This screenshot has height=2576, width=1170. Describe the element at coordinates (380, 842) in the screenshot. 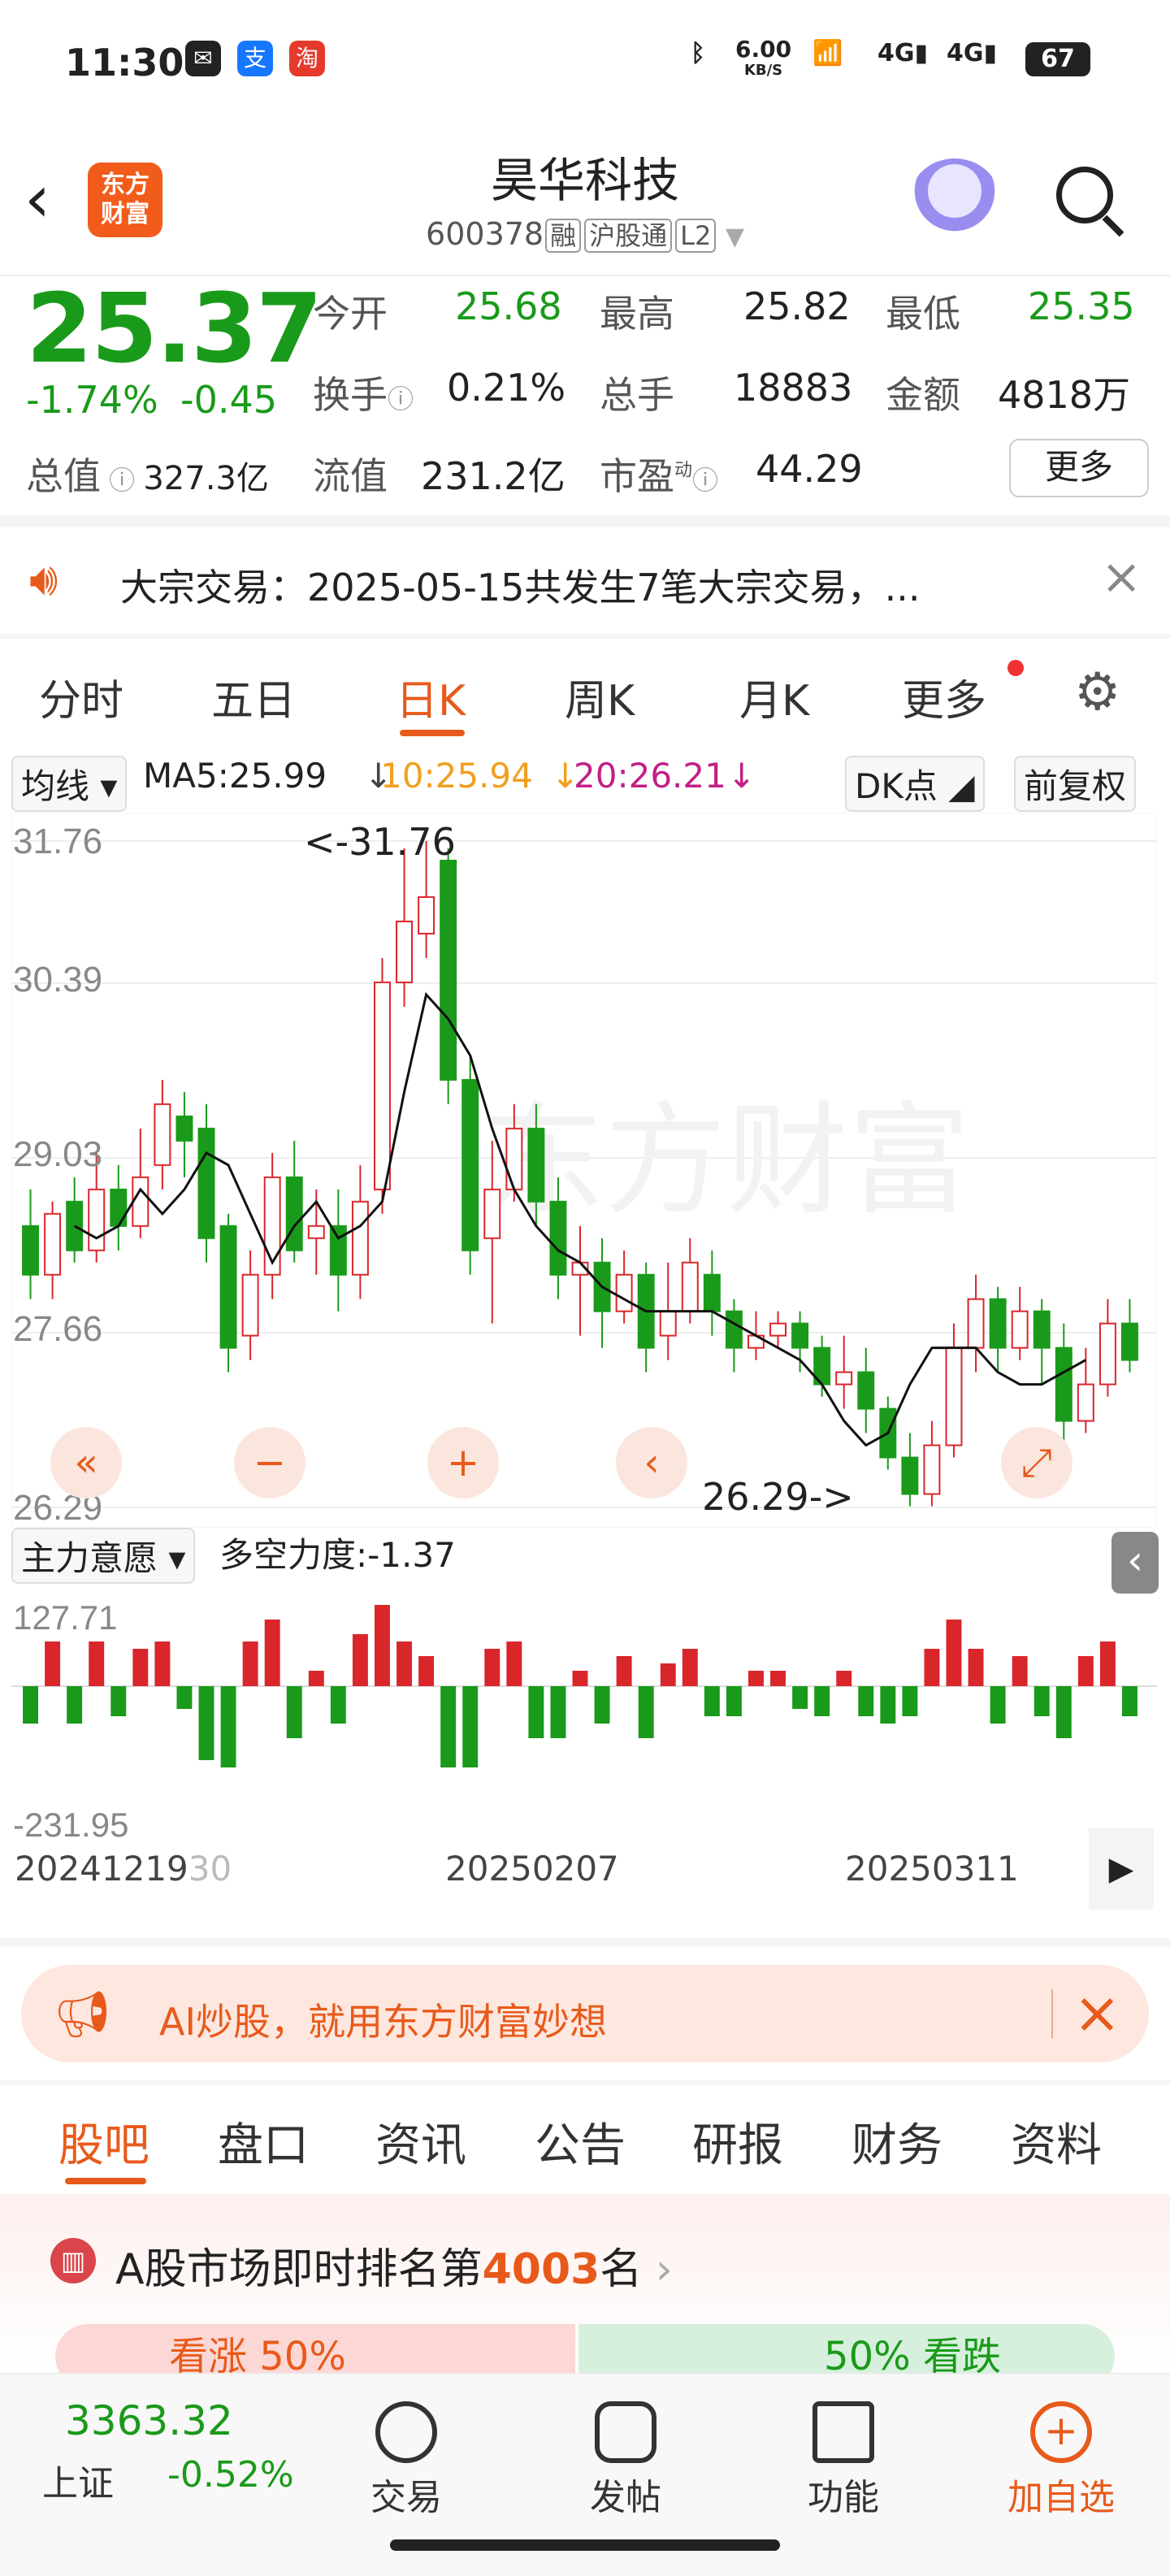

I see `max-price-label: <-31.76` at that location.